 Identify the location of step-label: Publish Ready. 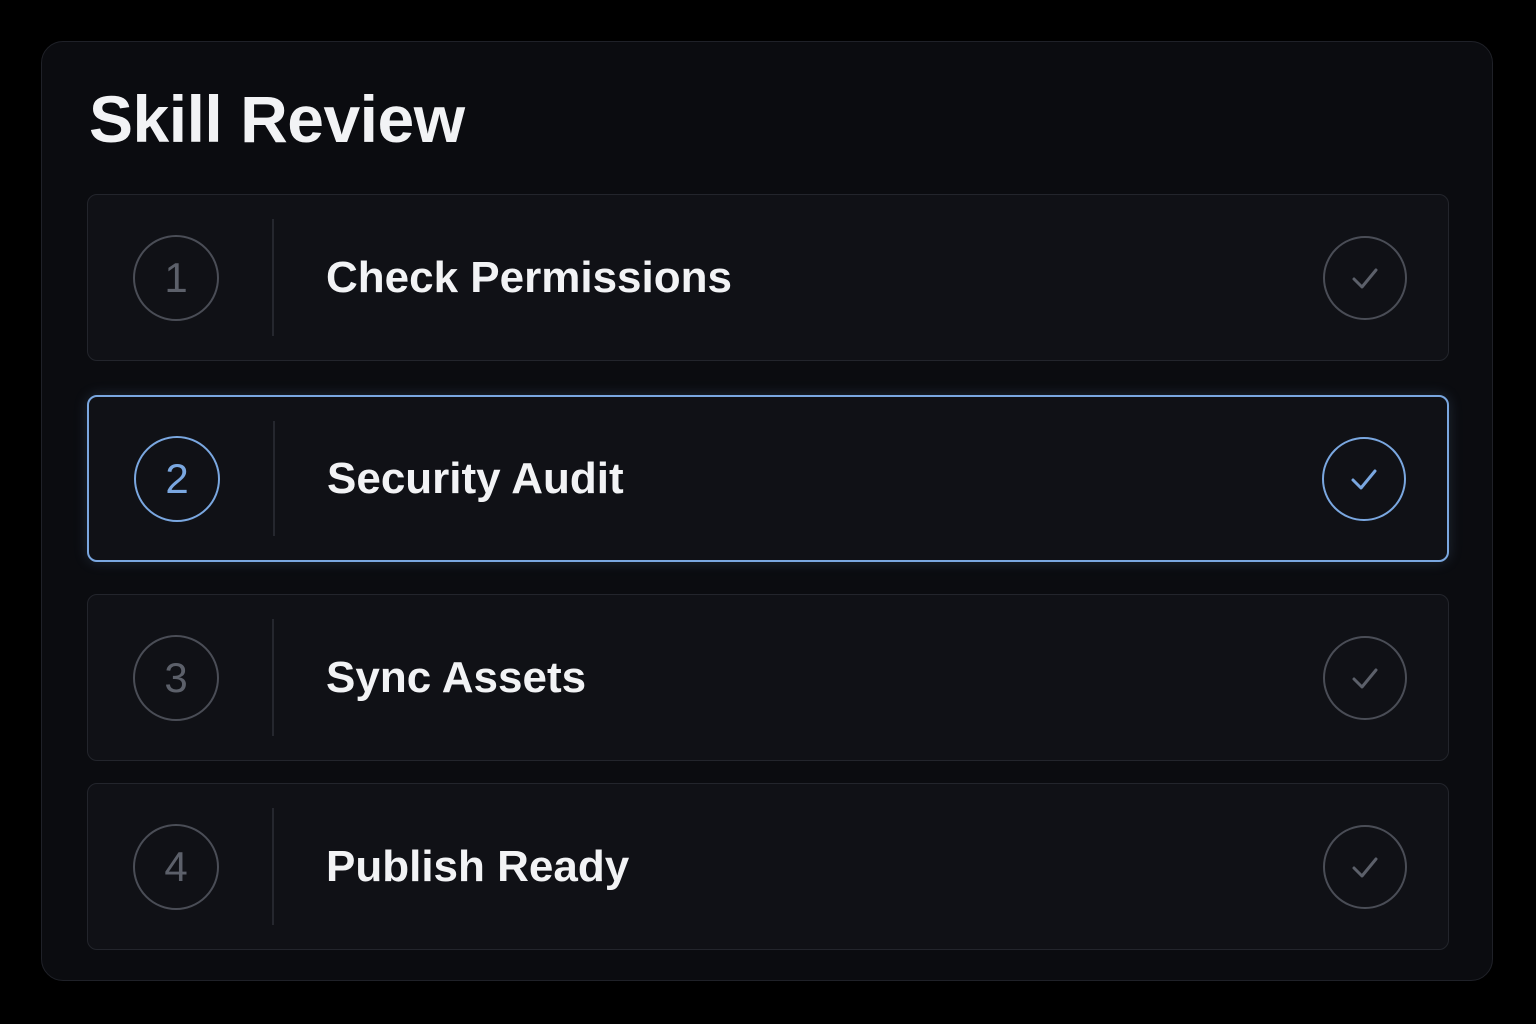
(478, 866).